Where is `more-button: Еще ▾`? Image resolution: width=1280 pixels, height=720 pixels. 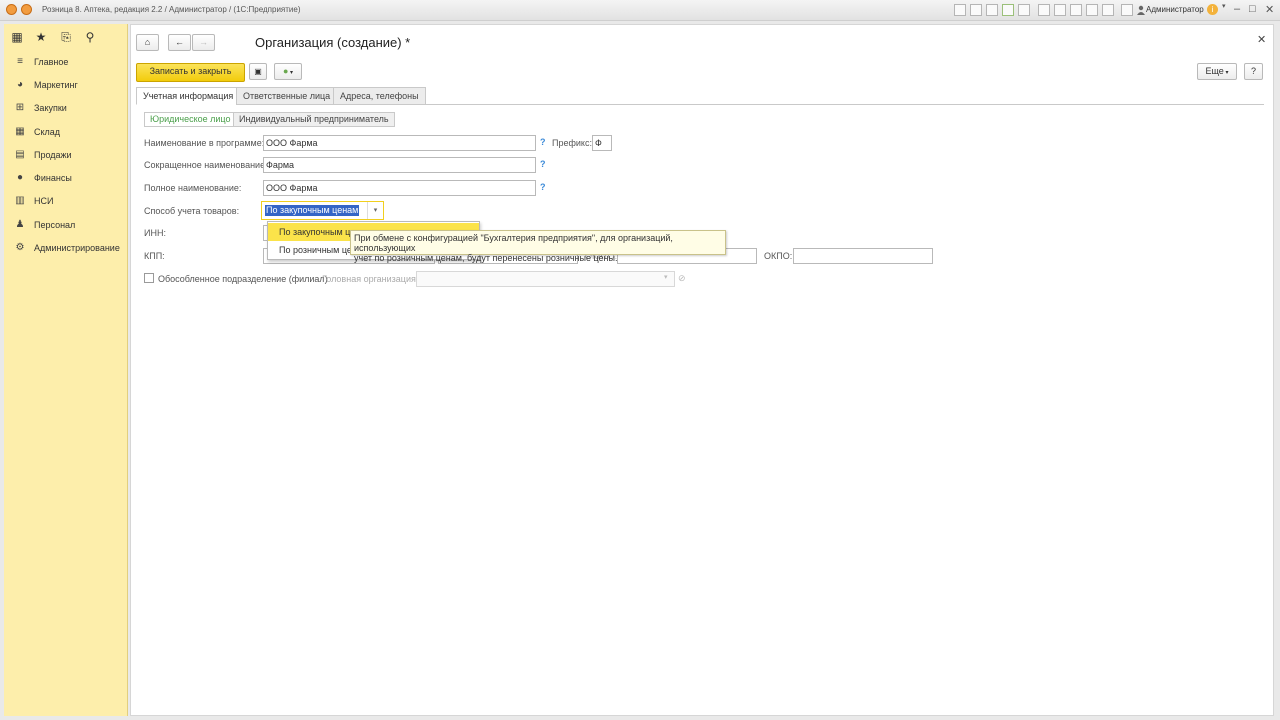
more-button: Еще ▾ is located at coordinates (1217, 71).